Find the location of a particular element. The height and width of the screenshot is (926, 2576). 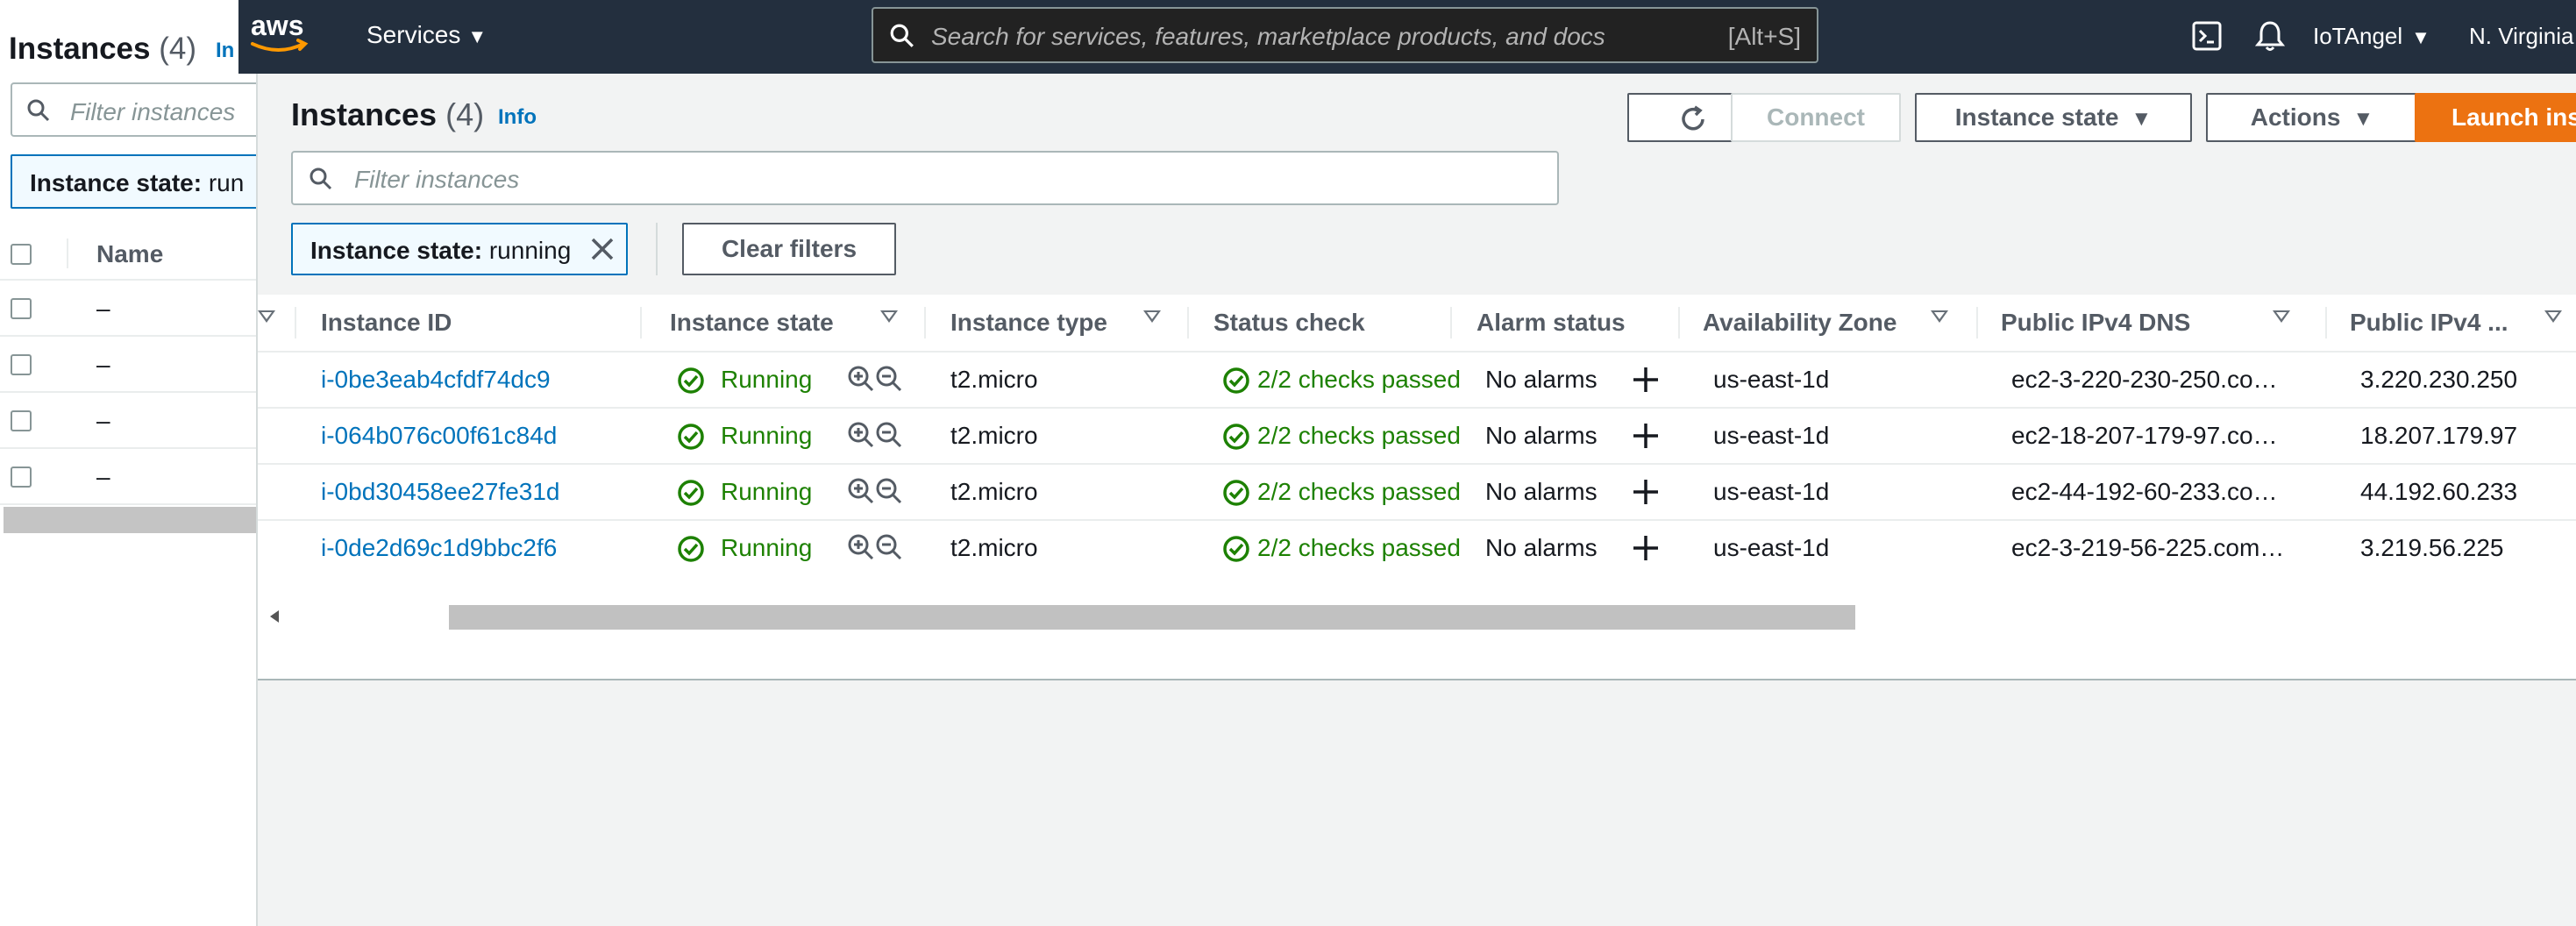

column-header-alarm-status: Alarm status is located at coordinates (1564, 323).